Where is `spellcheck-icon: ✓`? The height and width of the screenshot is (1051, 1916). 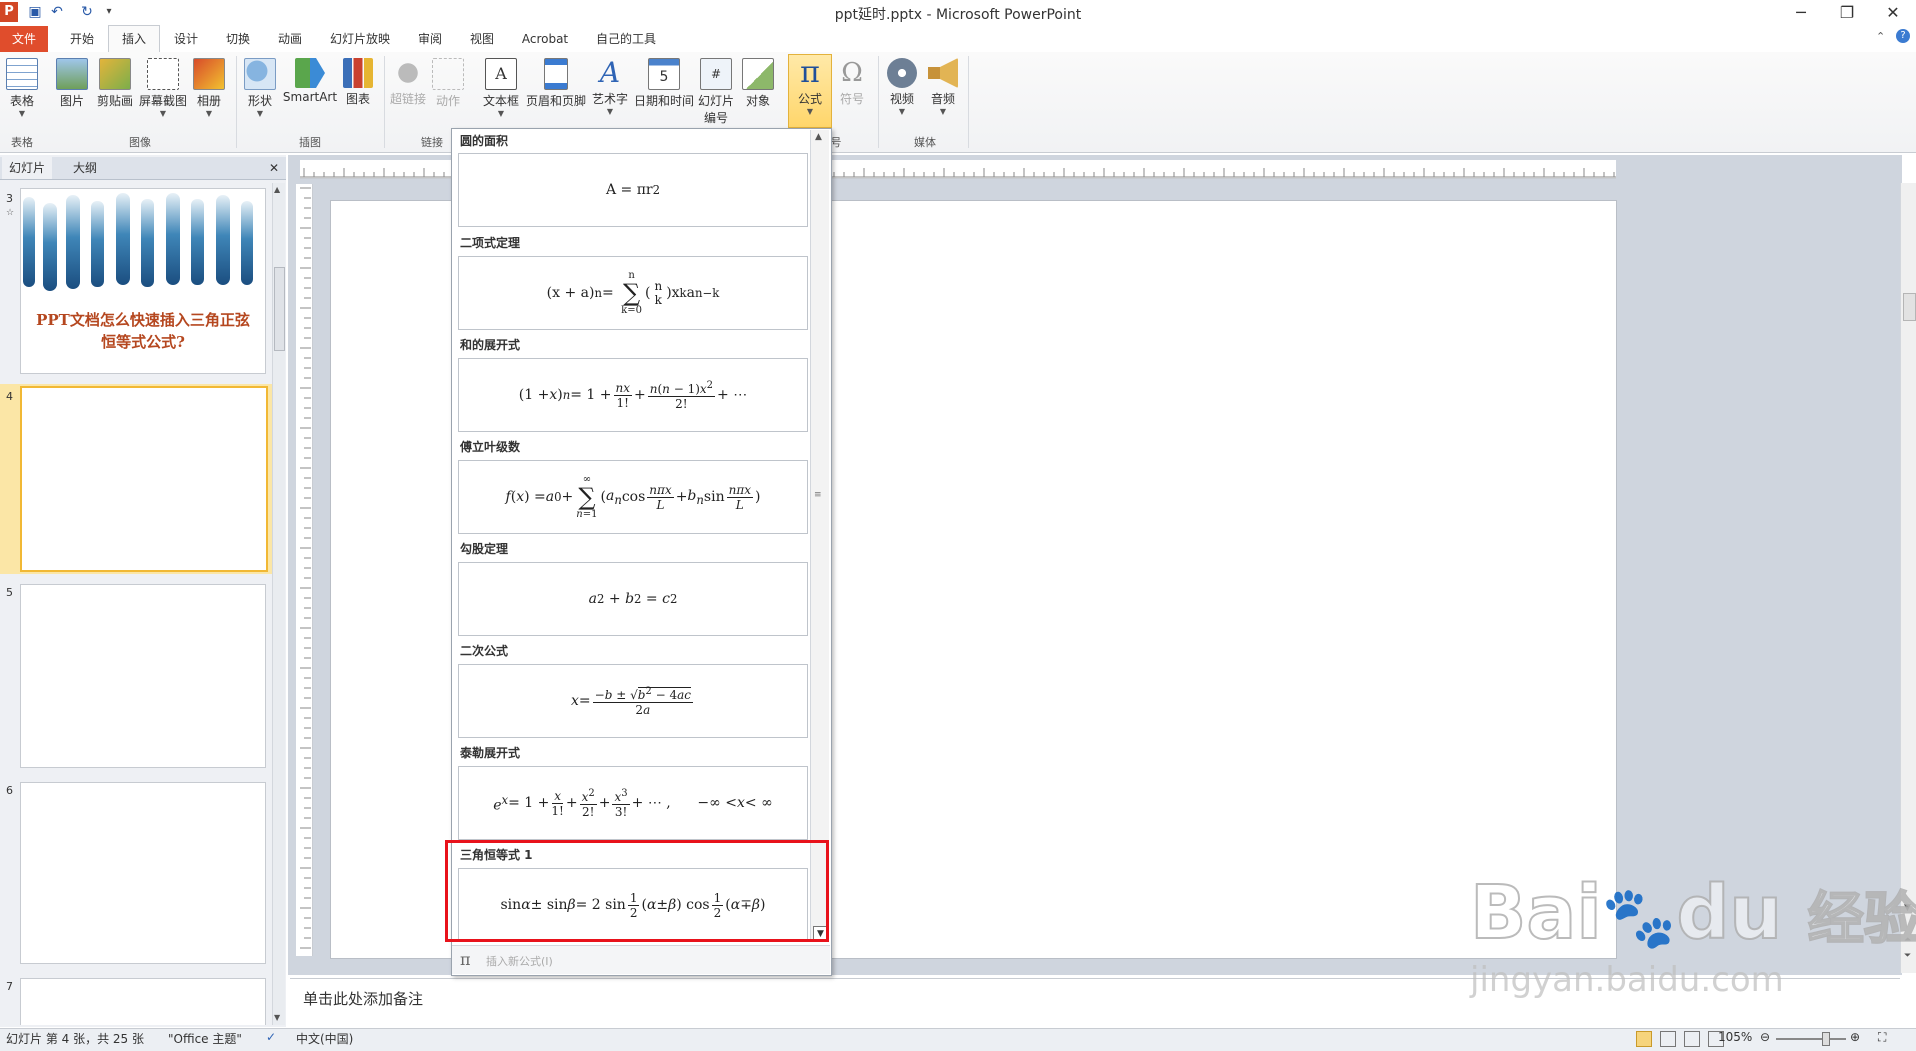 spellcheck-icon: ✓ is located at coordinates (271, 1037).